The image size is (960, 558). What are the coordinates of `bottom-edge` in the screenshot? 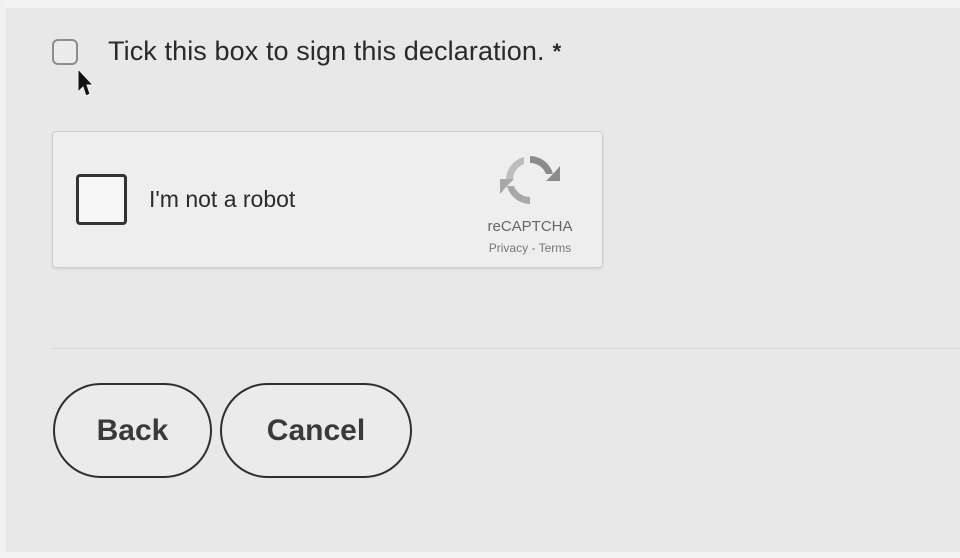 It's located at (480, 555).